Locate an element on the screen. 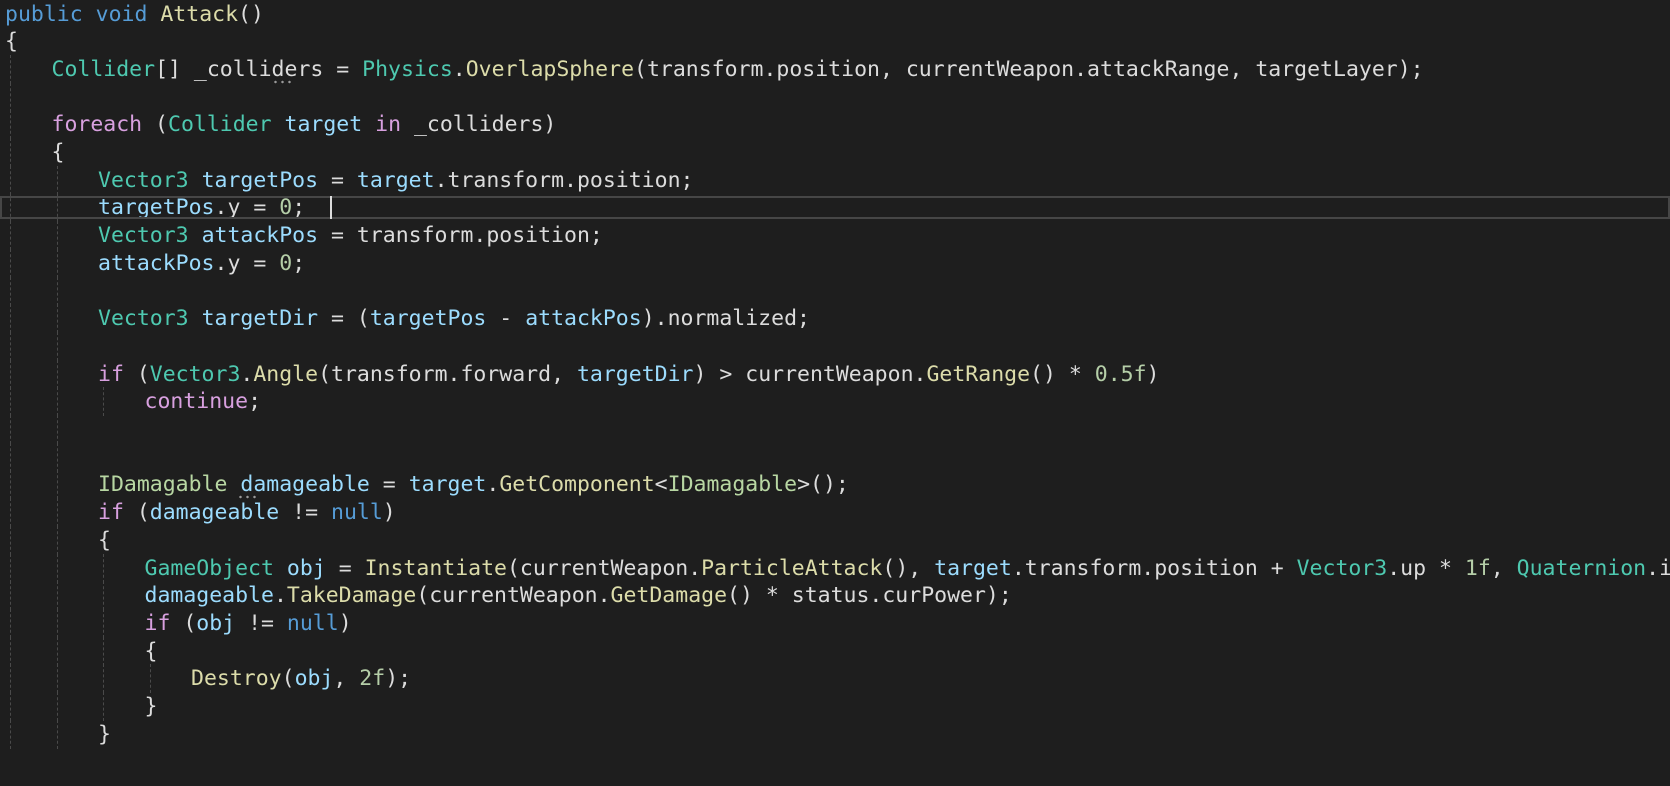  code-token: targetPos is located at coordinates (260, 180).